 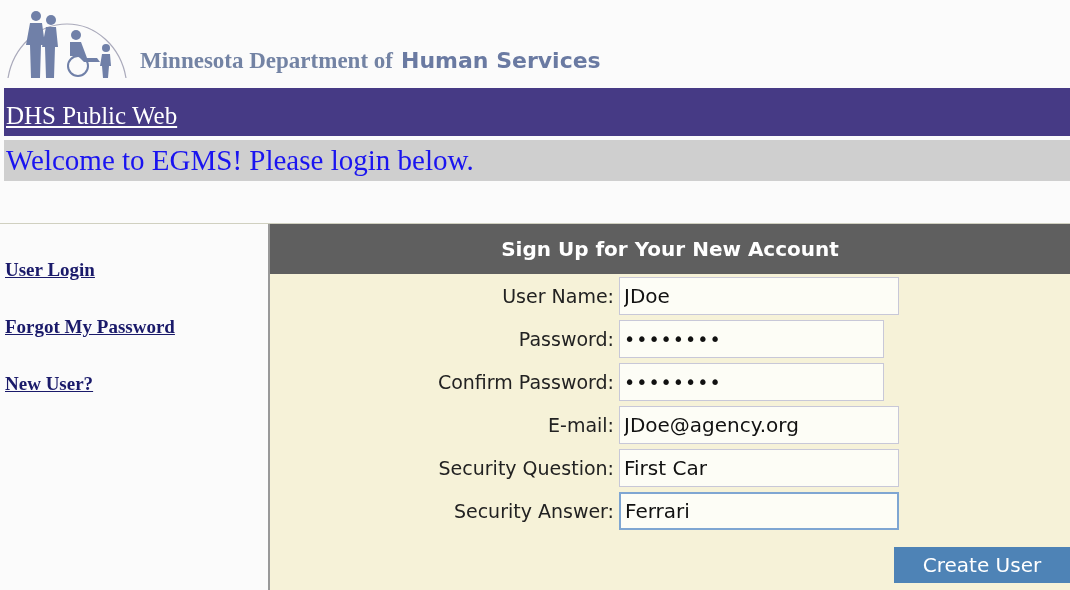 What do you see at coordinates (91, 115) in the screenshot?
I see `public-web-link: DHS Public Web` at bounding box center [91, 115].